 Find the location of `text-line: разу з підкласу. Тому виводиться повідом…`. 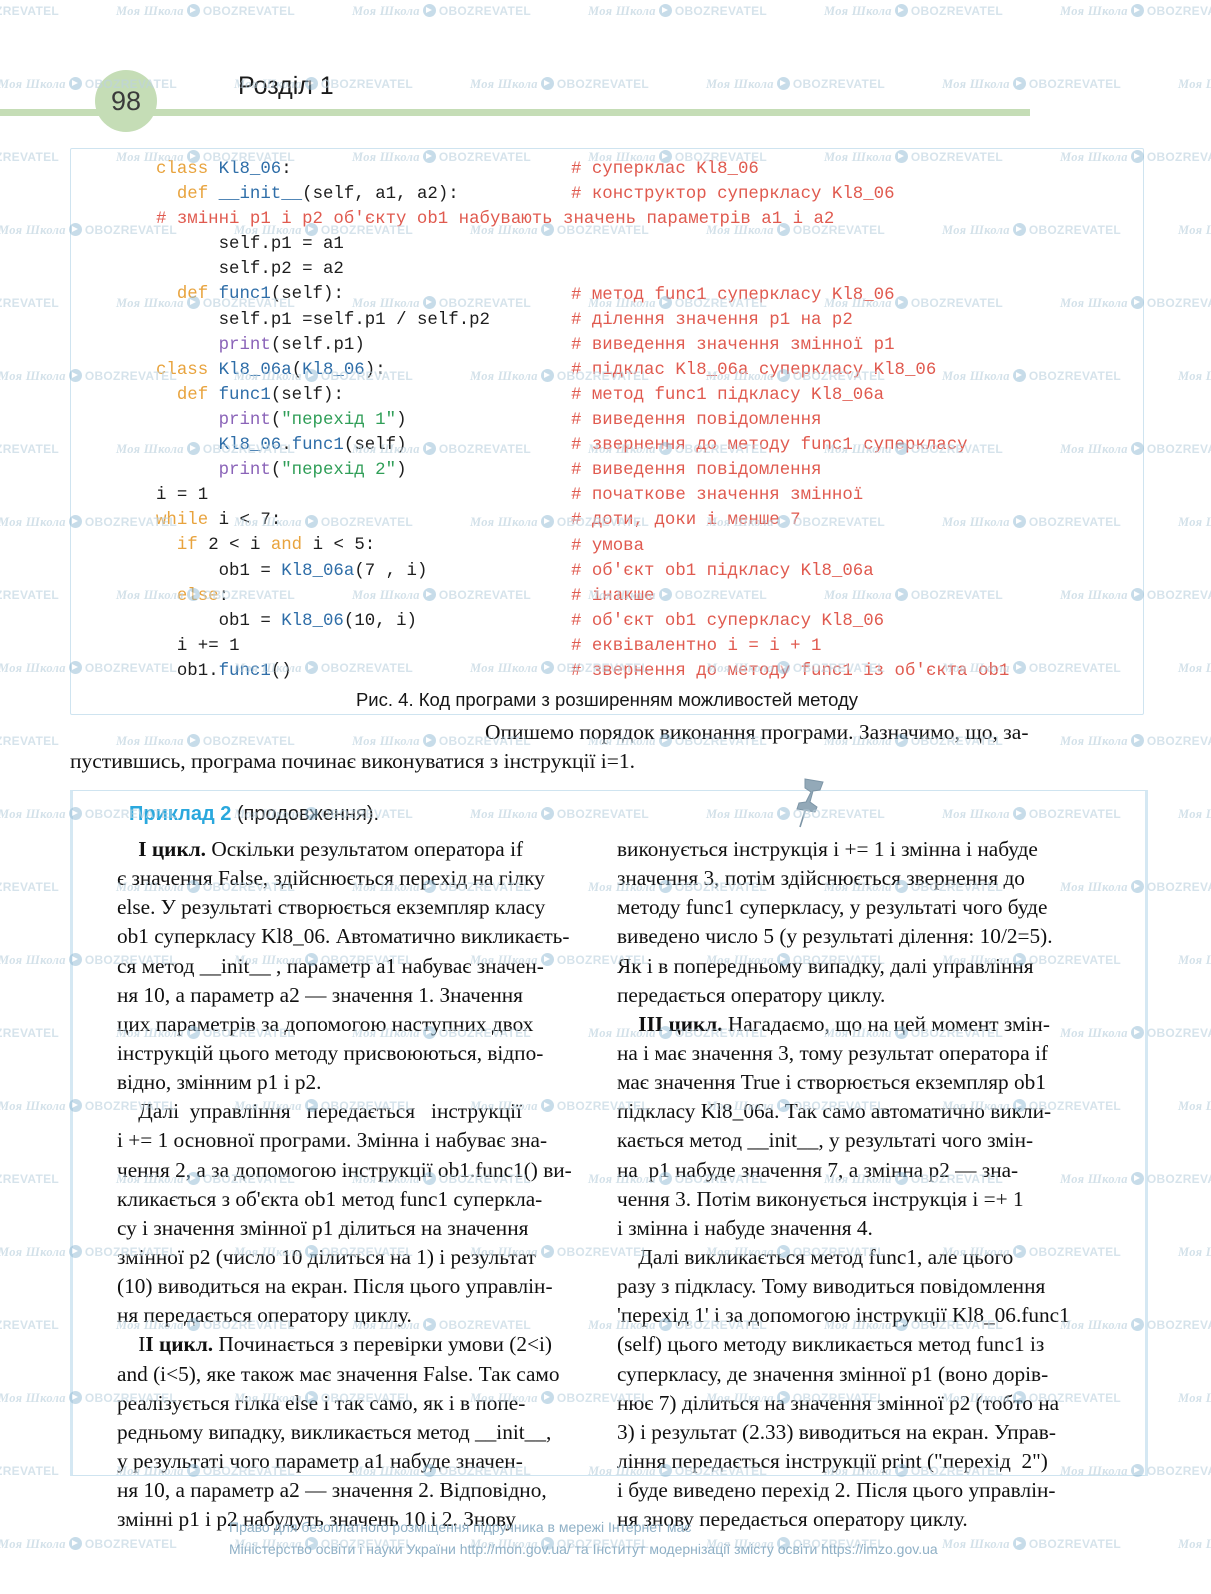

text-line: разу з підкласу. Тому виводиться повідом… is located at coordinates (831, 1286).